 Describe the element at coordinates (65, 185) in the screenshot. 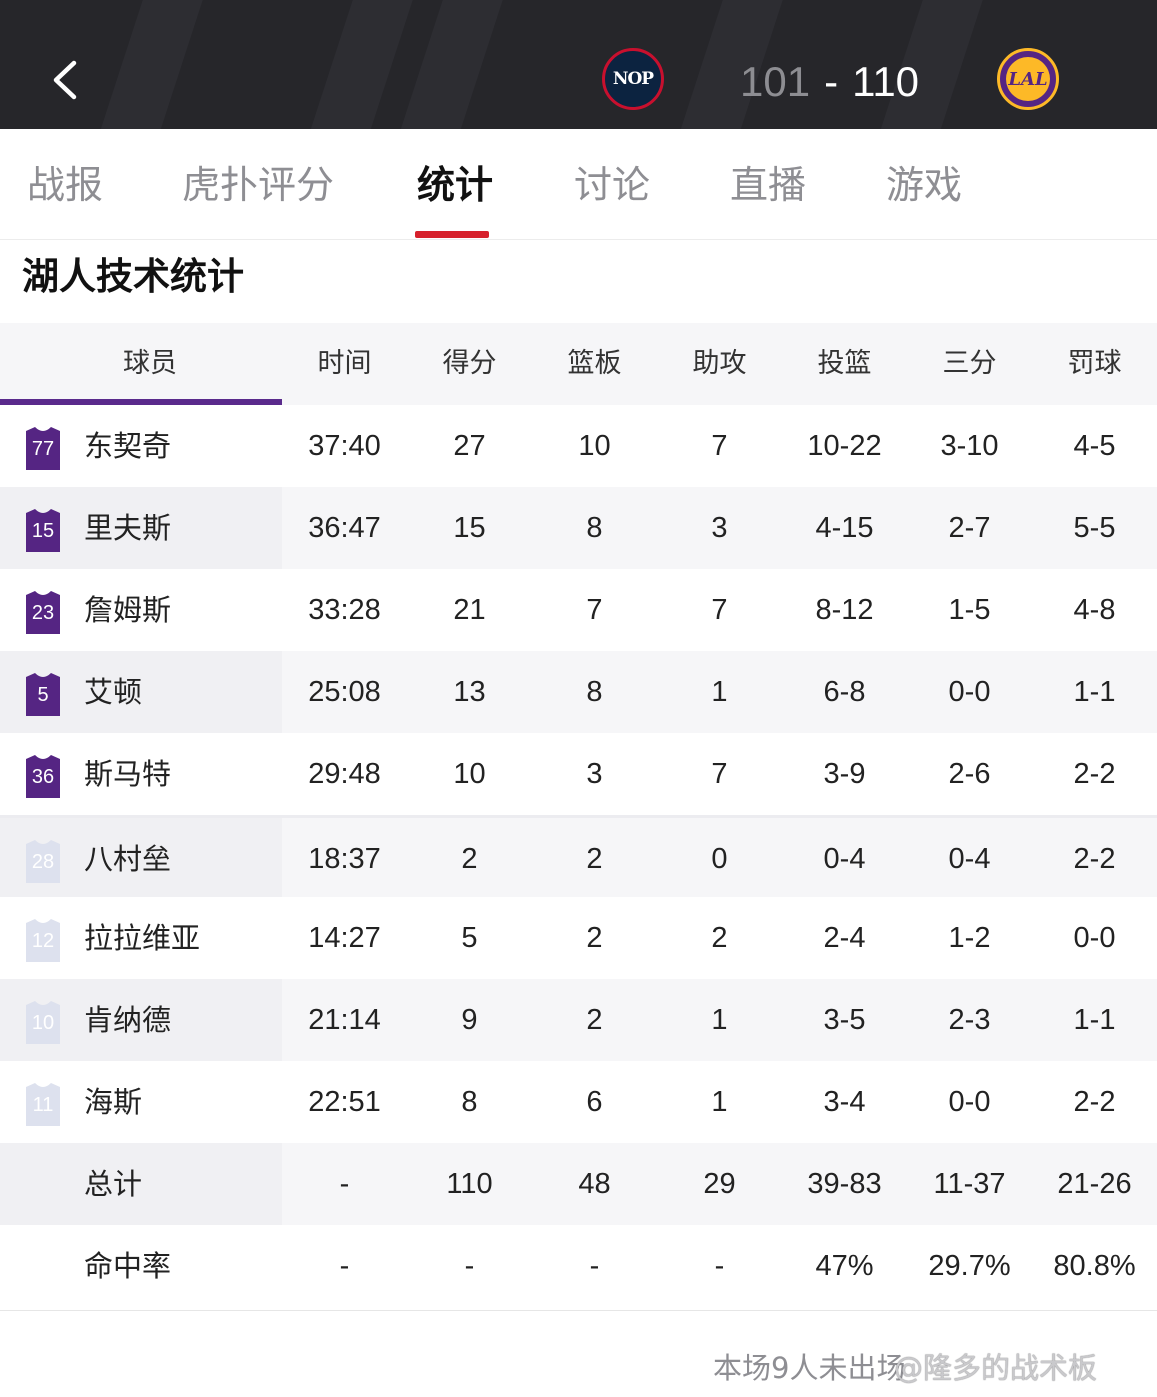

I see `tab-report: 战报` at that location.